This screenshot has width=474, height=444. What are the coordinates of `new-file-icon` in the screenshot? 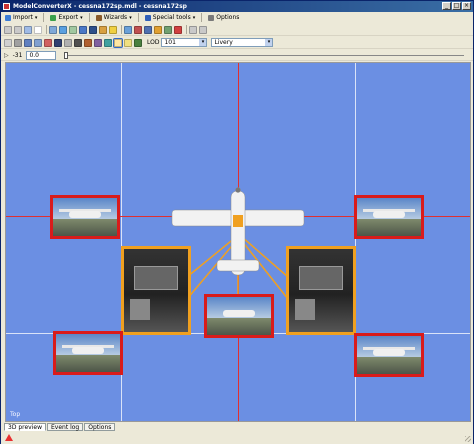 It's located at (38, 29).